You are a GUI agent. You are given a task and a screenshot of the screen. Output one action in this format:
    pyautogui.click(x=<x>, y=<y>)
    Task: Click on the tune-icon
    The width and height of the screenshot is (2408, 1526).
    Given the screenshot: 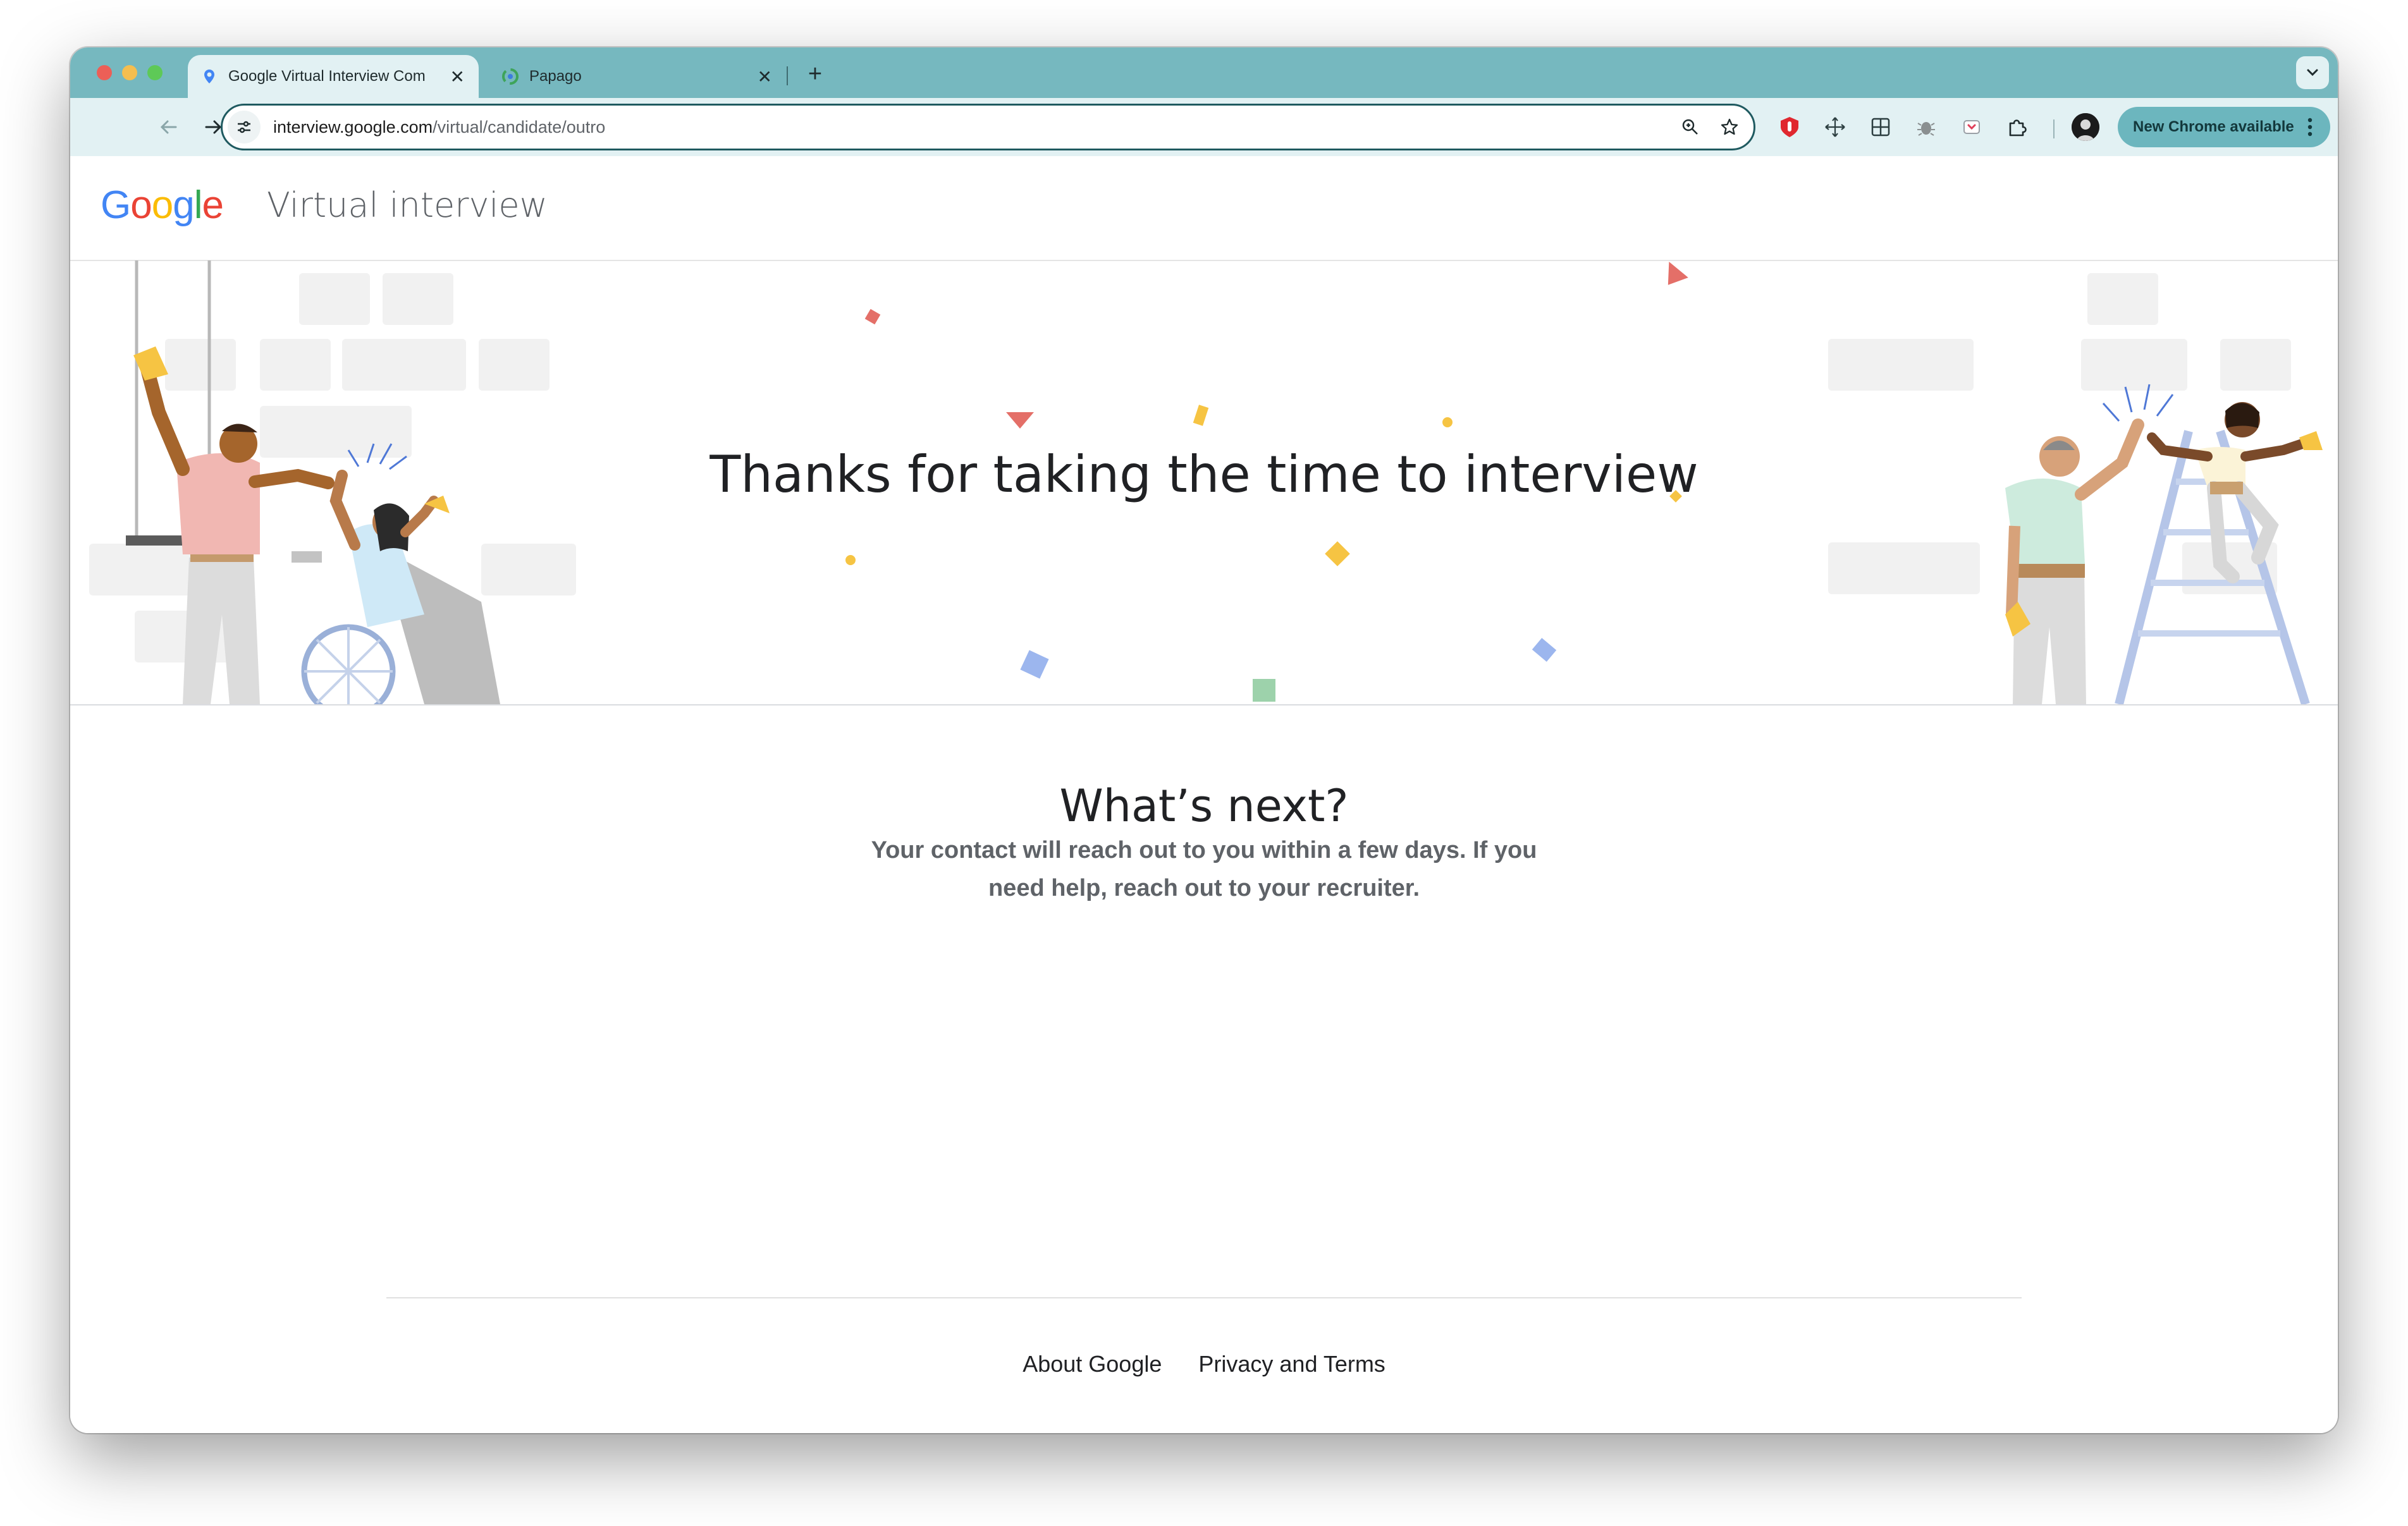 What is the action you would take?
    pyautogui.click(x=244, y=127)
    